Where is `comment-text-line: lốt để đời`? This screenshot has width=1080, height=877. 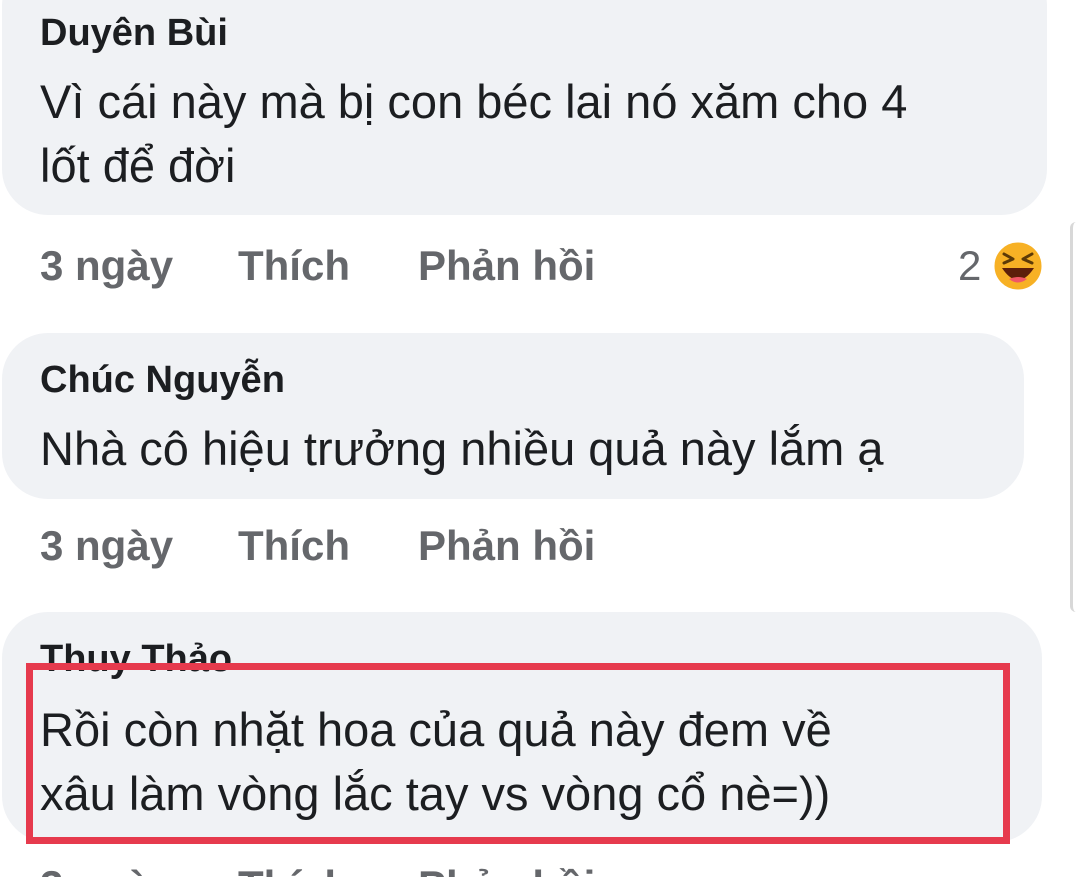
comment-text-line: lốt để đời is located at coordinates (138, 165).